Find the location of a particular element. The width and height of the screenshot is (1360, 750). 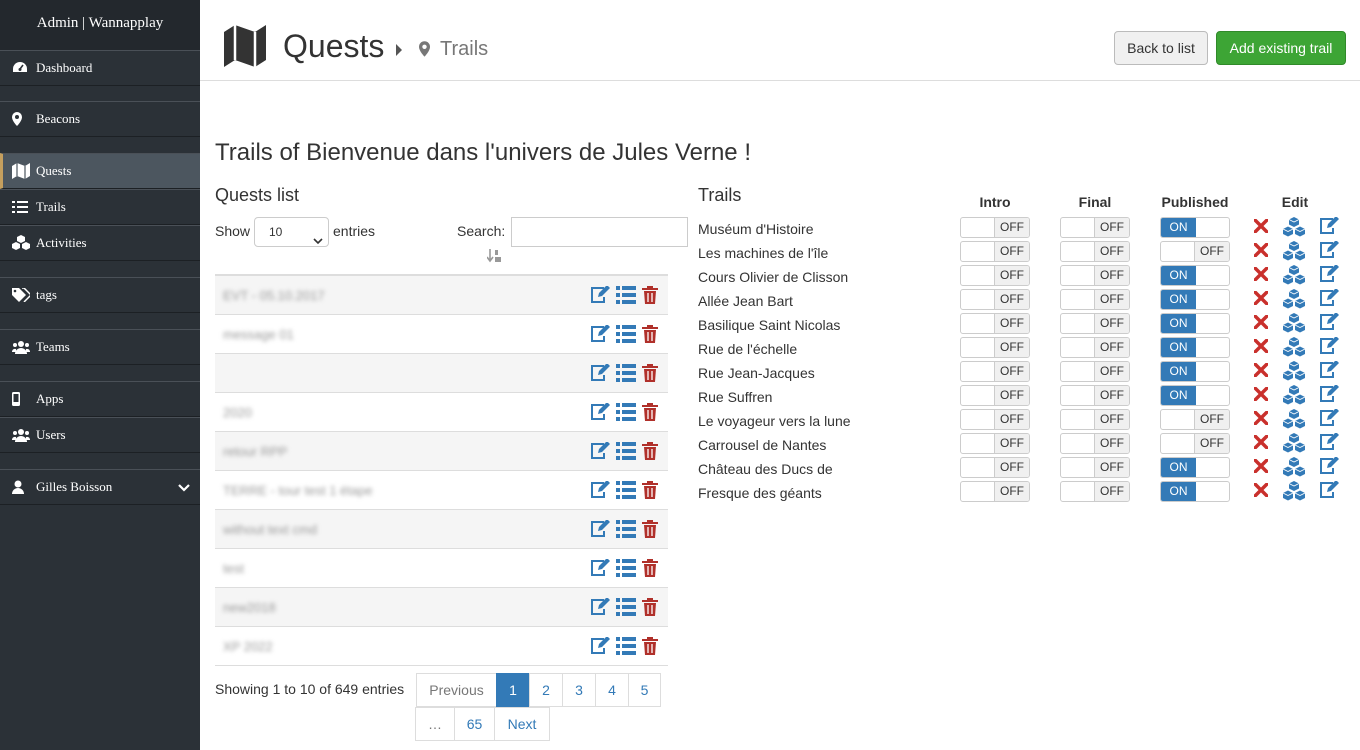

quest-name: retour RPP is located at coordinates (255, 451).